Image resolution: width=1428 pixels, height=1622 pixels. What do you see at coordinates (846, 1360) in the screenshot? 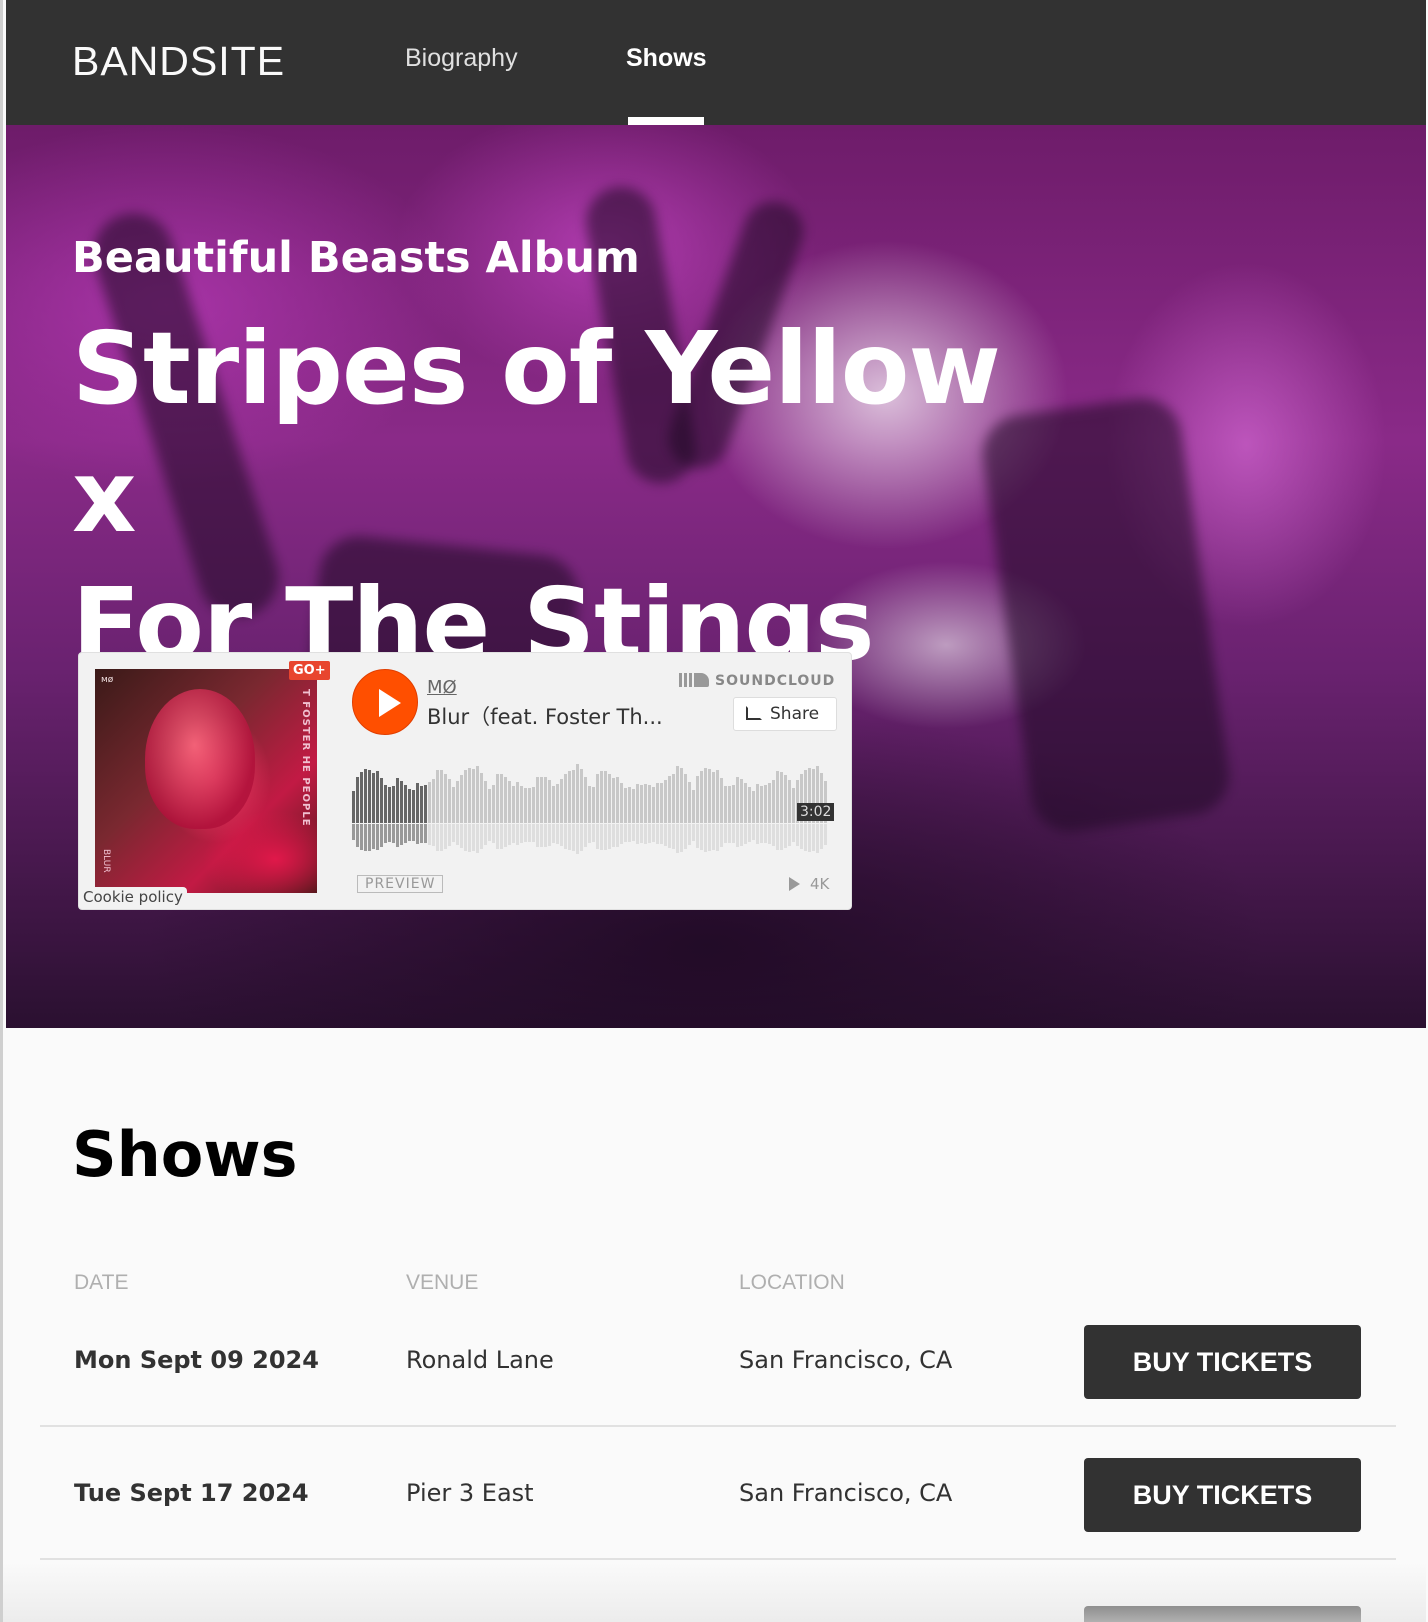
I see `show-location: San Francisco, CA` at bounding box center [846, 1360].